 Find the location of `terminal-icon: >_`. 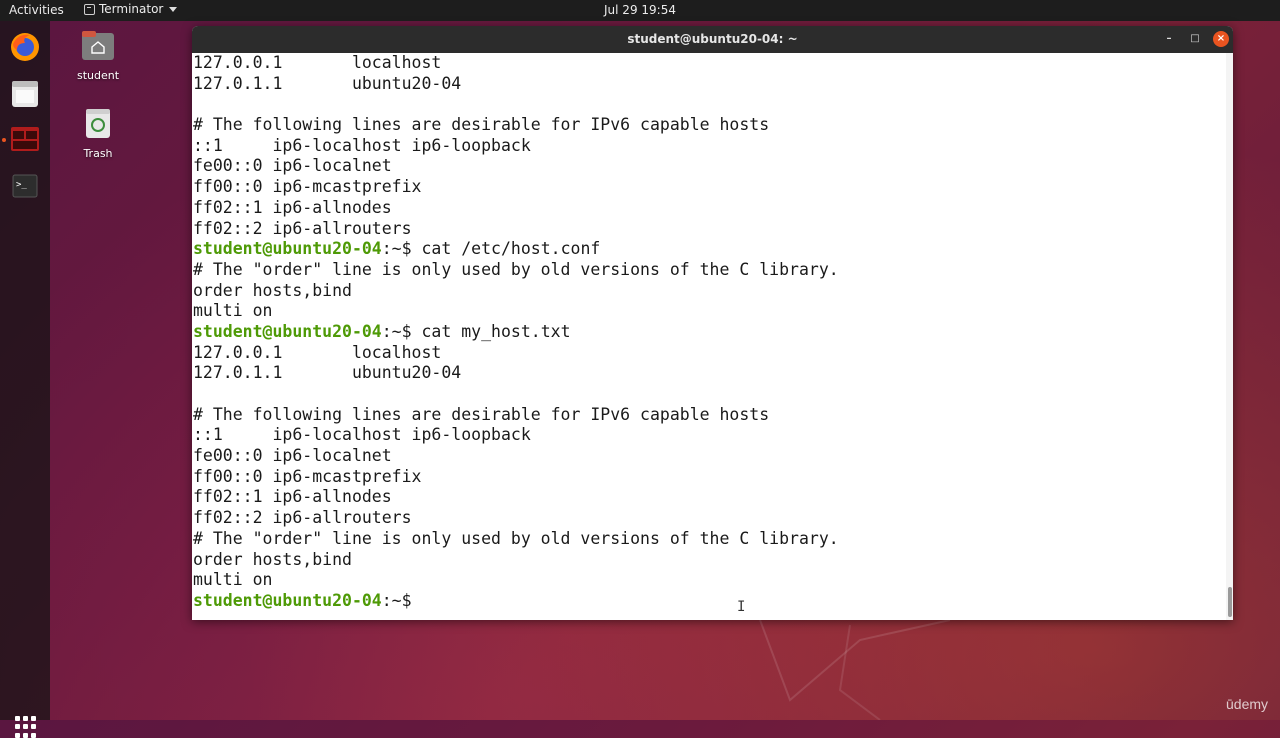

terminal-icon: >_ is located at coordinates (25, 186).